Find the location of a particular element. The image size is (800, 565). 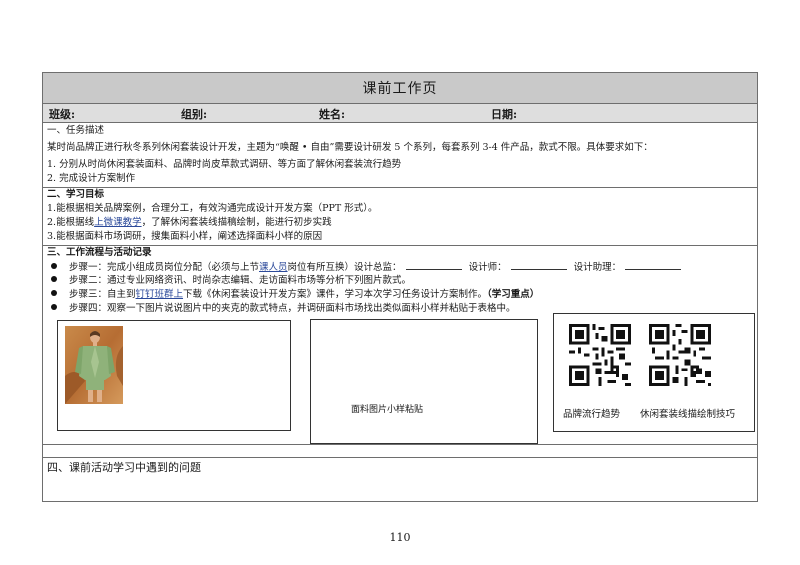

step-2: 步骤二：通过专业网络资讯、时尚杂志编辑、走访面料市场等分析下列图片款式。 is located at coordinates (229, 281).